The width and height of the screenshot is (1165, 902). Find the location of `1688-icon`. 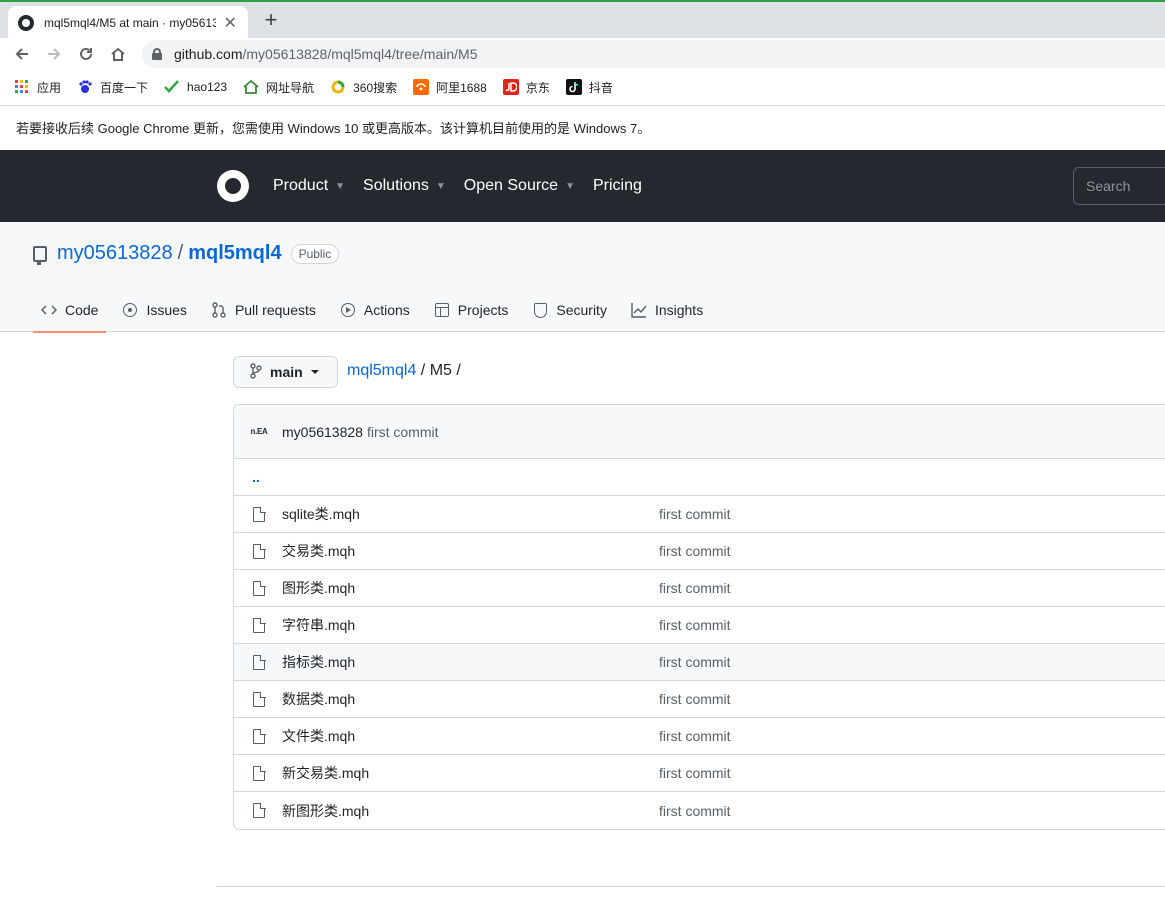

1688-icon is located at coordinates (421, 87).